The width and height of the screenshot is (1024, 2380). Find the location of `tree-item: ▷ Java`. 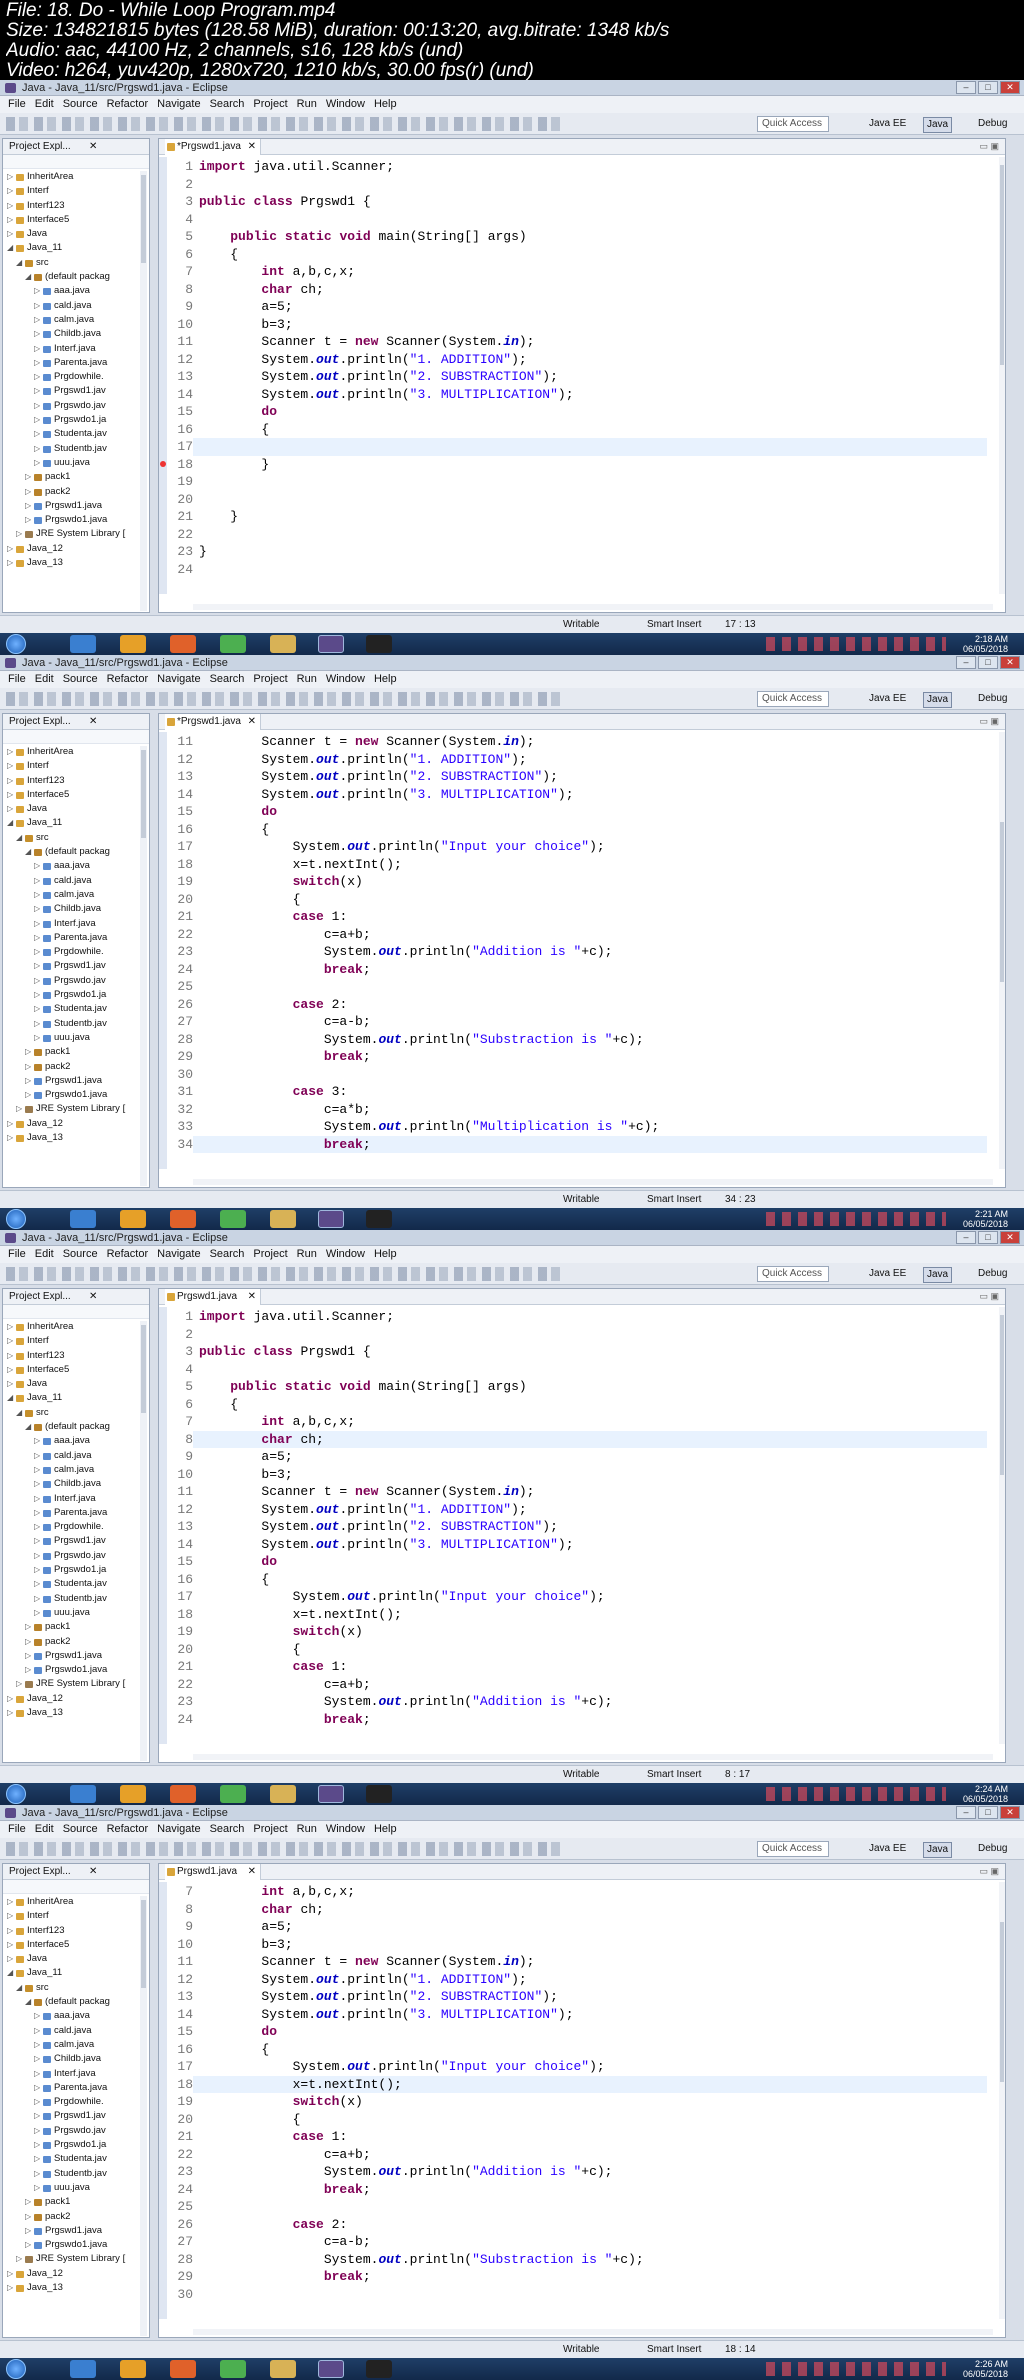

tree-item: ▷ Java is located at coordinates (76, 1384).